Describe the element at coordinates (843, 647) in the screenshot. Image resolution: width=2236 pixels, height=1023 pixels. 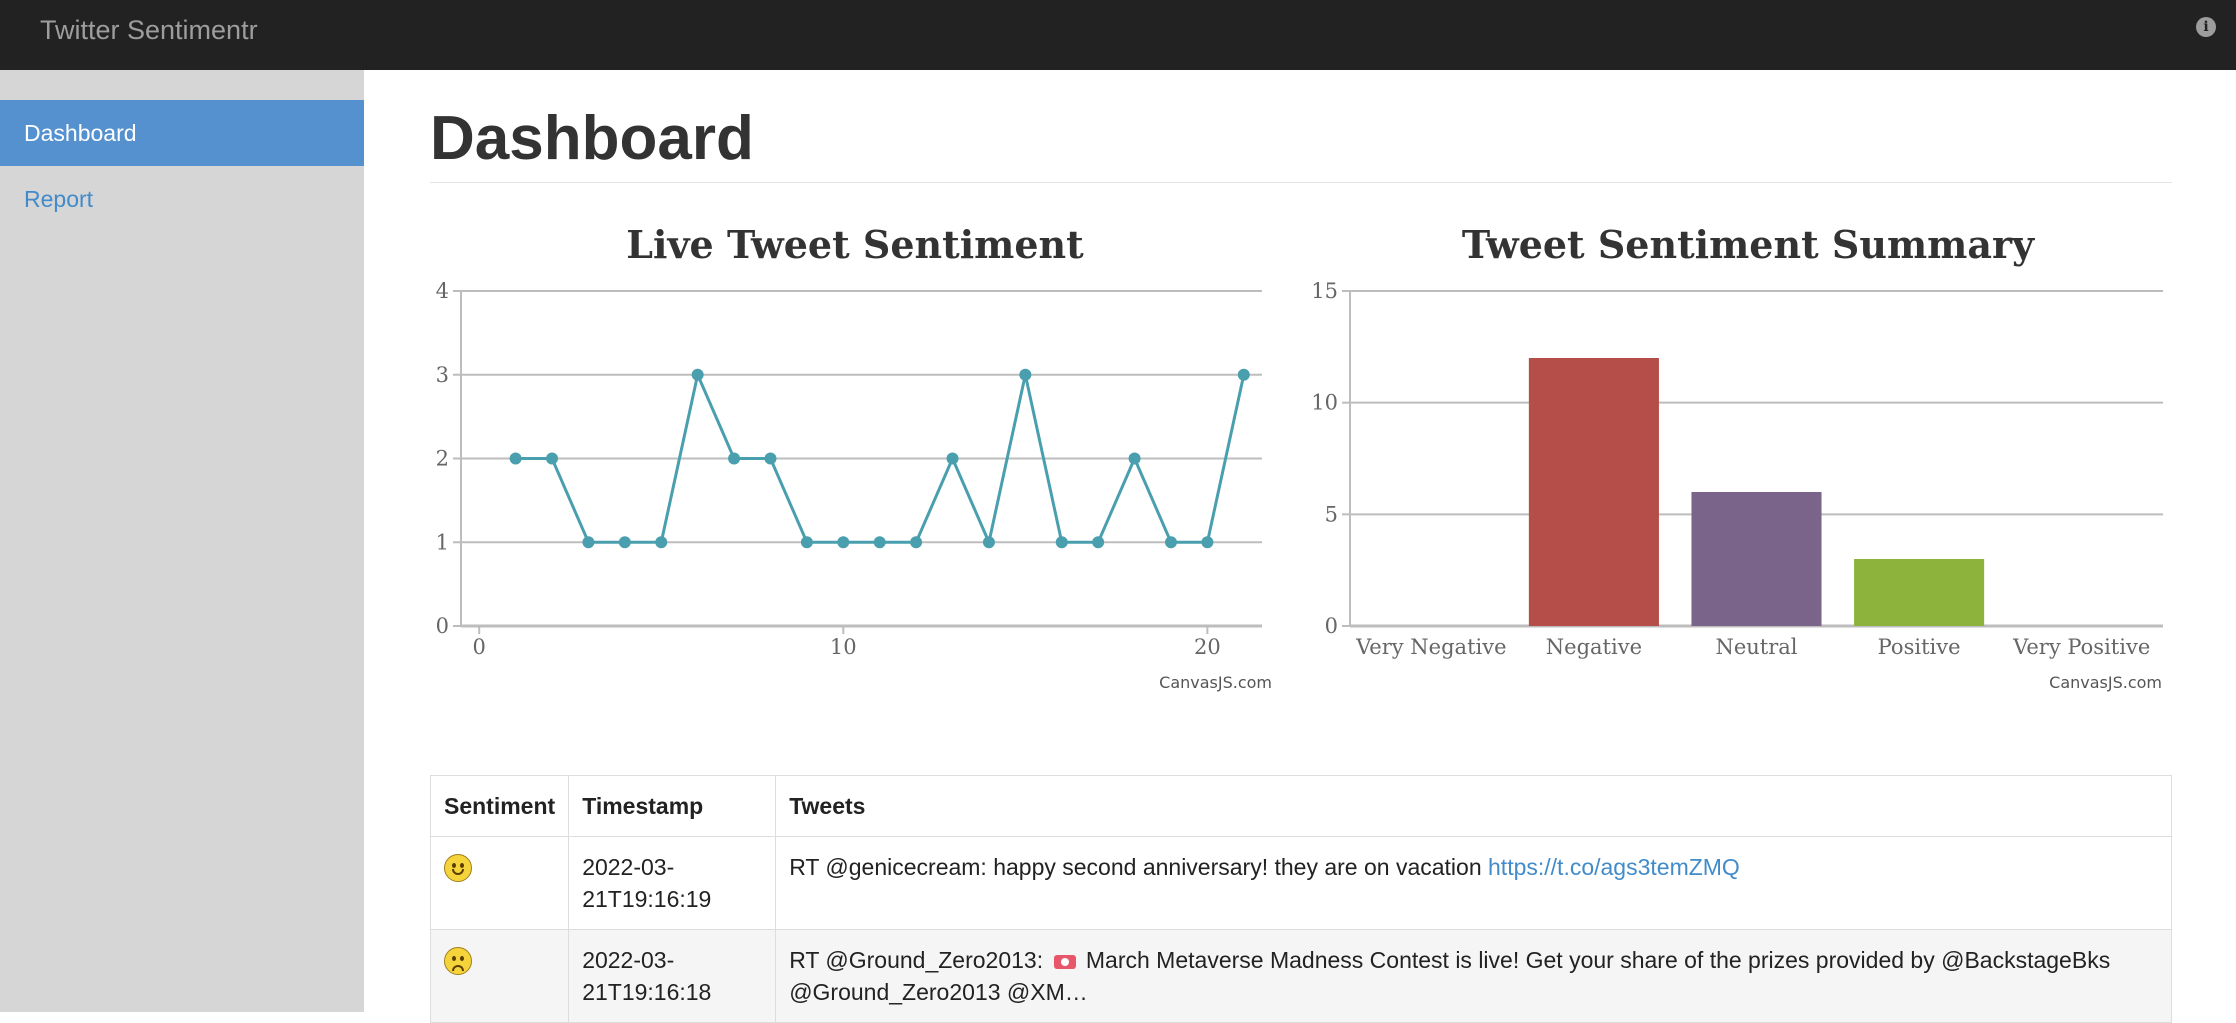
I see `x-tick-label: 10` at that location.